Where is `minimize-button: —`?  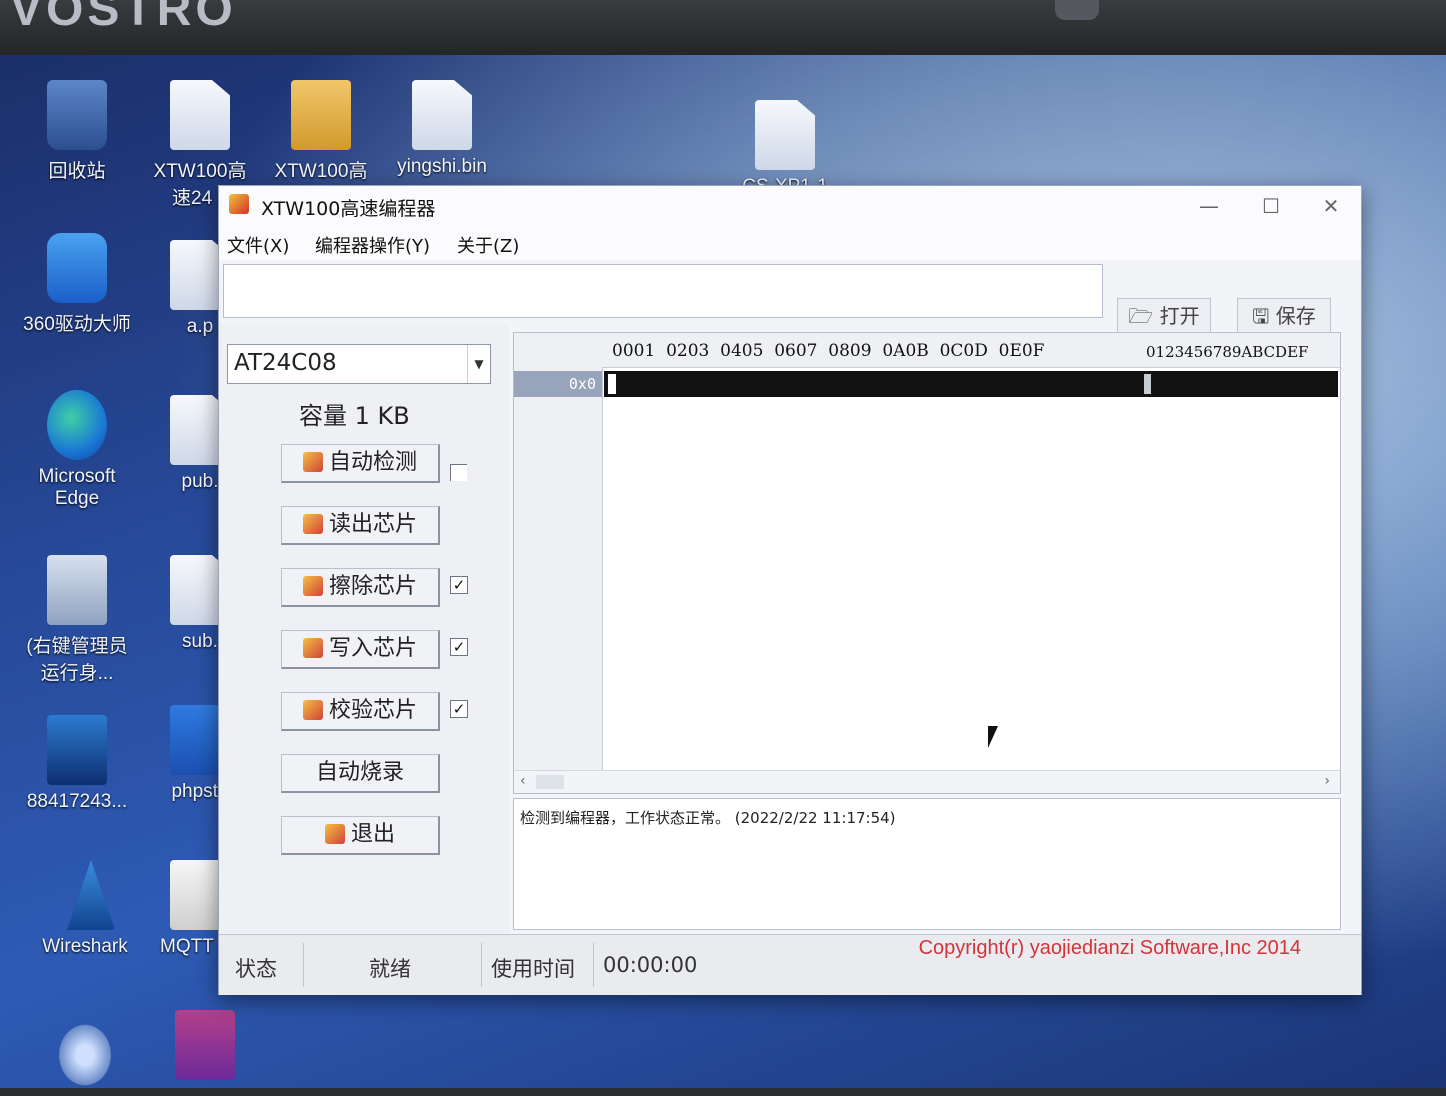 minimize-button: — is located at coordinates (1209, 206).